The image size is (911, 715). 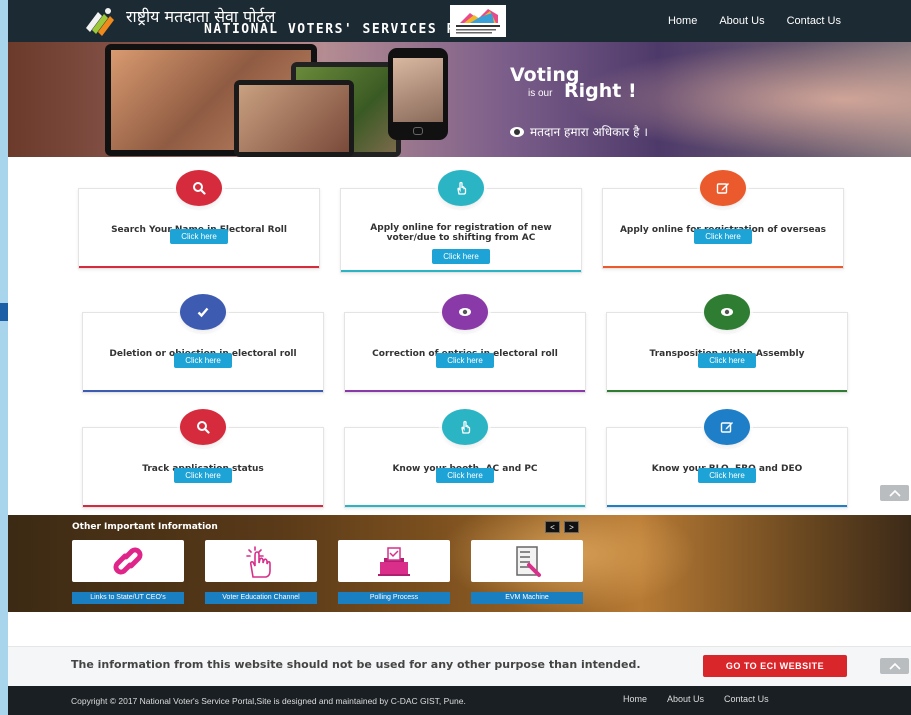 I want to click on check-icon, so click(x=203, y=312).